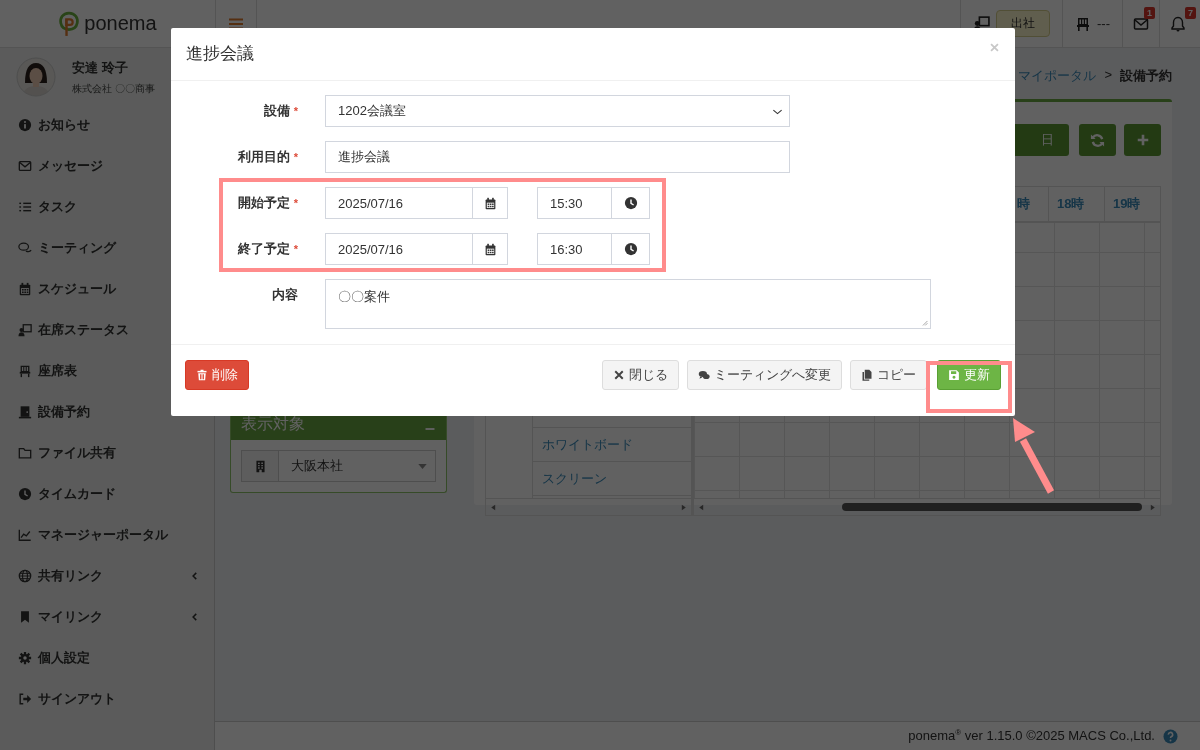 The height and width of the screenshot is (750, 1200). I want to click on chat-icon, so click(704, 375).